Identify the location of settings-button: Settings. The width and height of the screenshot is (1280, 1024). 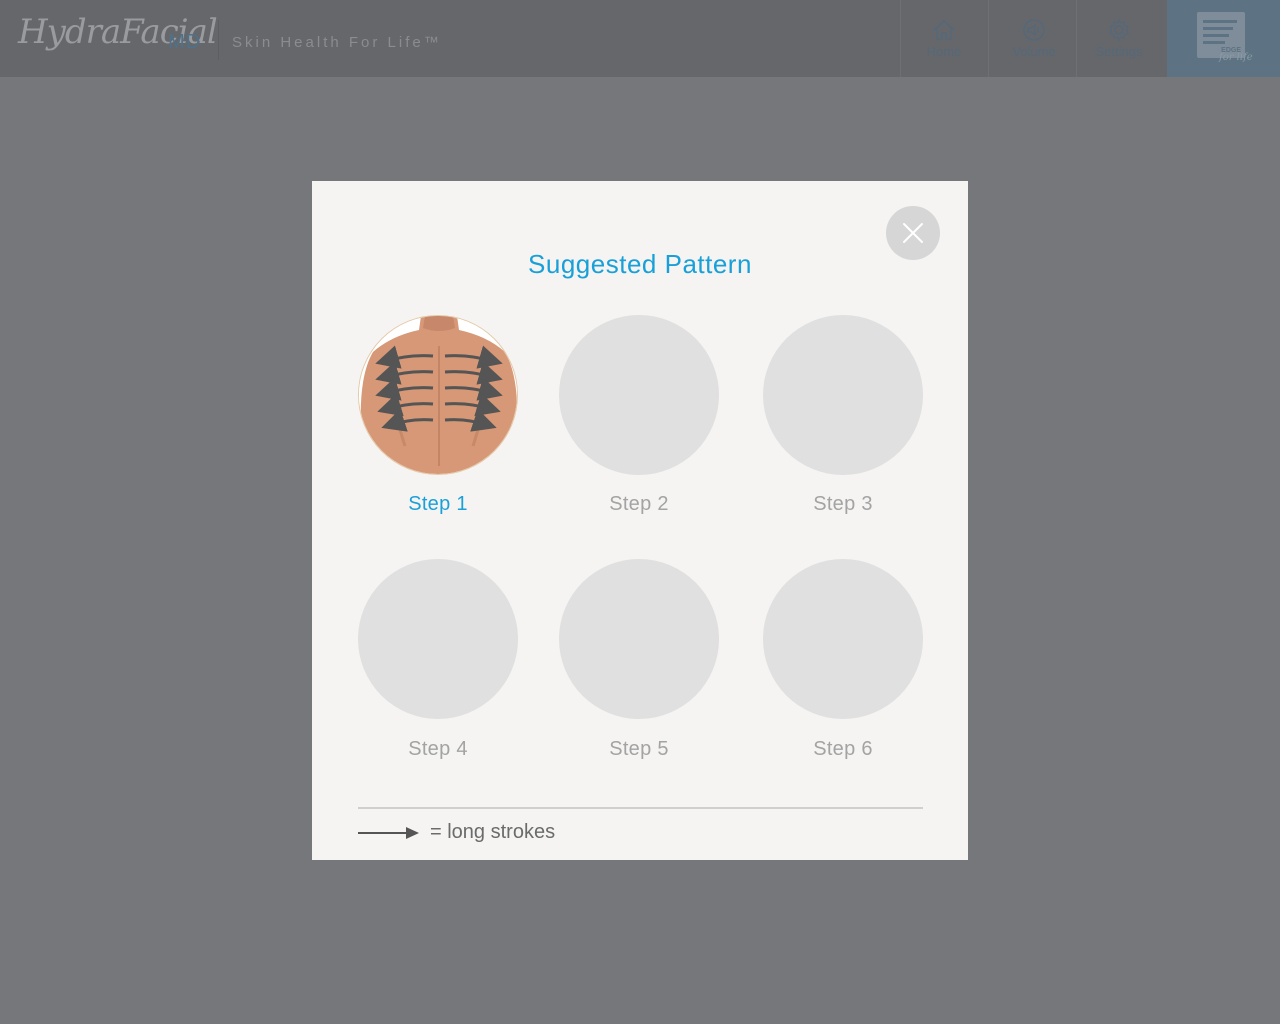
(1119, 38).